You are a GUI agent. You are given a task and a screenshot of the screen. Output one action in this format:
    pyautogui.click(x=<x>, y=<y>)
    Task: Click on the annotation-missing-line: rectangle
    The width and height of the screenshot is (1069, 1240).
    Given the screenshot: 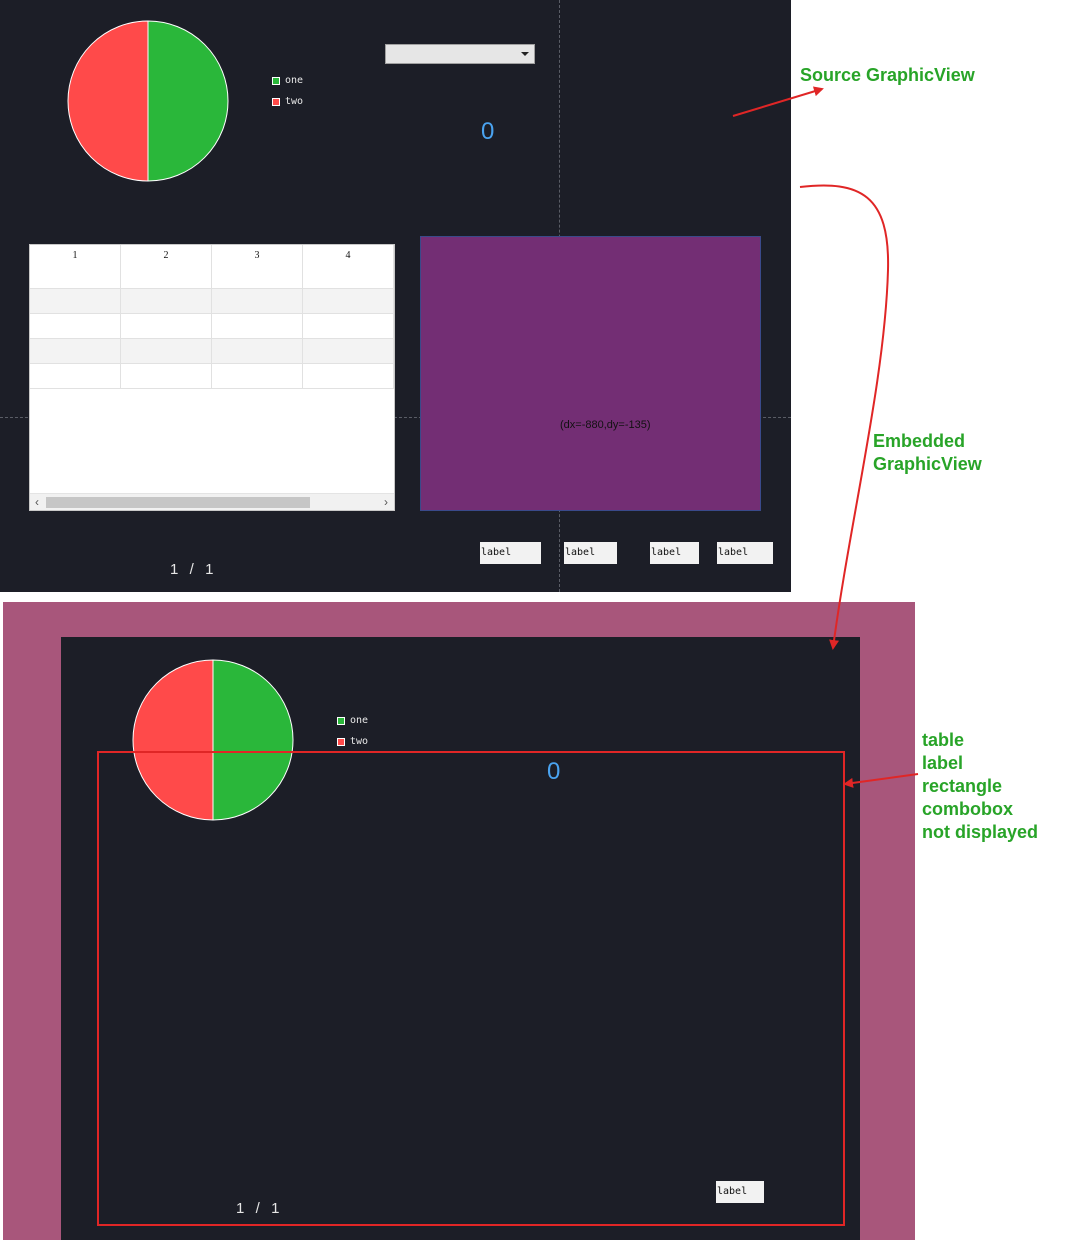 What is the action you would take?
    pyautogui.click(x=962, y=786)
    